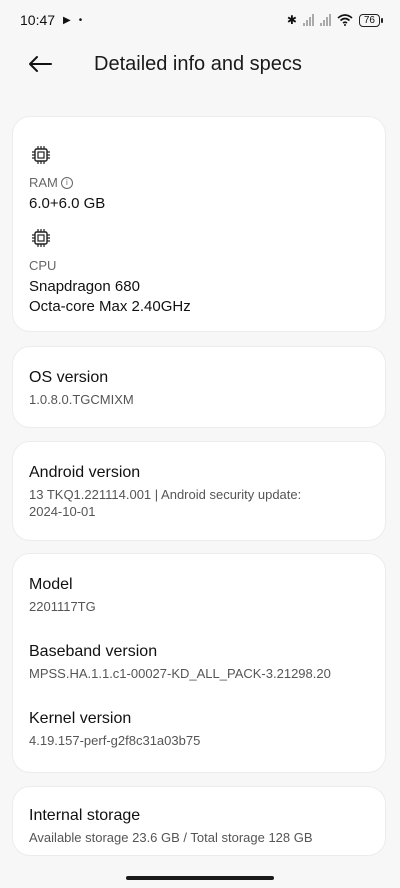 The width and height of the screenshot is (400, 888). Describe the element at coordinates (69, 377) in the screenshot. I see `os-version-title: OS version` at that location.